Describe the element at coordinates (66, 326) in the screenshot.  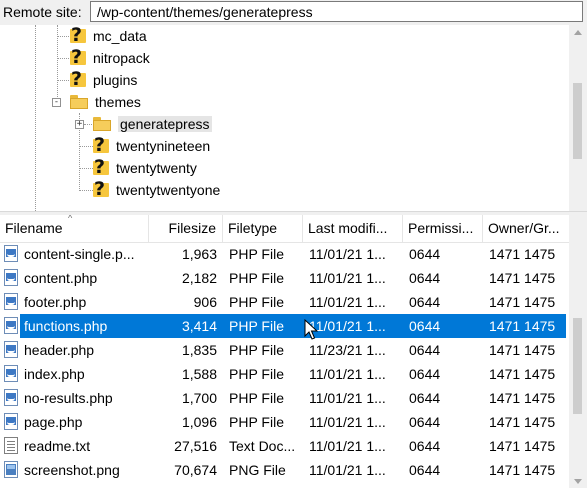
I see `file-name: functions.php` at that location.